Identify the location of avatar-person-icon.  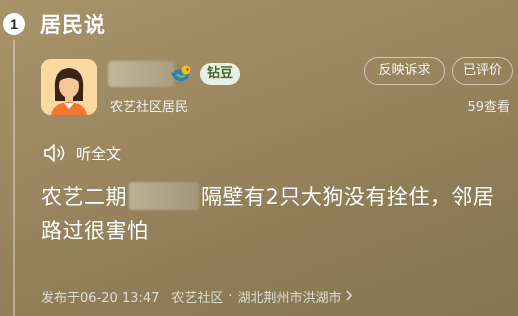
(69, 87).